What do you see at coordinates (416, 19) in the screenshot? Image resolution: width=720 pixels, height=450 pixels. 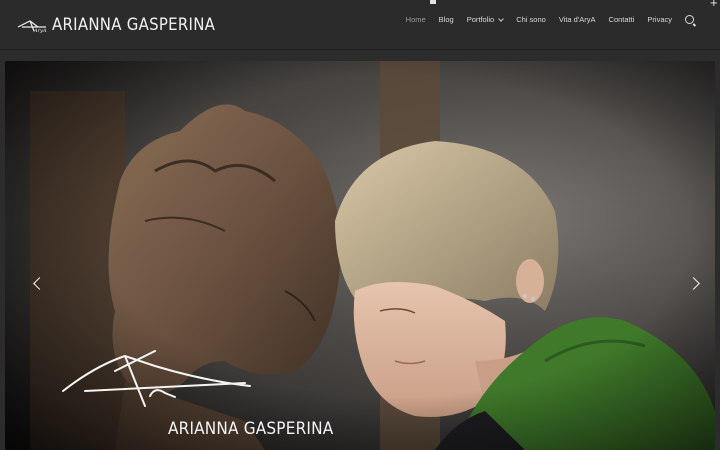 I see `nav-item-home: Home` at bounding box center [416, 19].